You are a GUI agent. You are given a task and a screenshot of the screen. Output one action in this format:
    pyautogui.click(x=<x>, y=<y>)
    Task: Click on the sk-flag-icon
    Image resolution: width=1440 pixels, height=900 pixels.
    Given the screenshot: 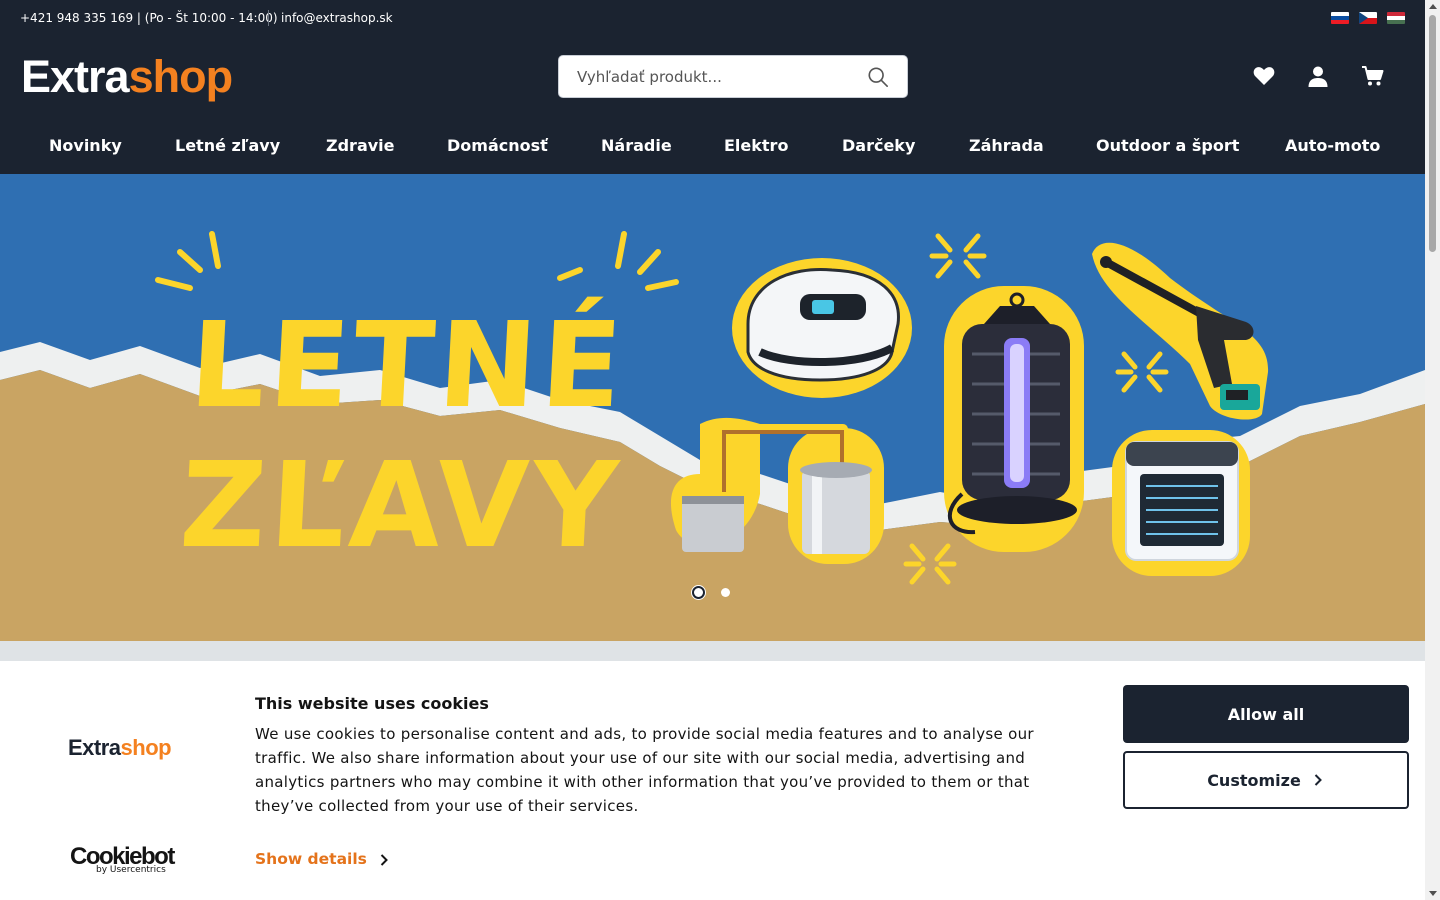 What is the action you would take?
    pyautogui.click(x=1340, y=18)
    